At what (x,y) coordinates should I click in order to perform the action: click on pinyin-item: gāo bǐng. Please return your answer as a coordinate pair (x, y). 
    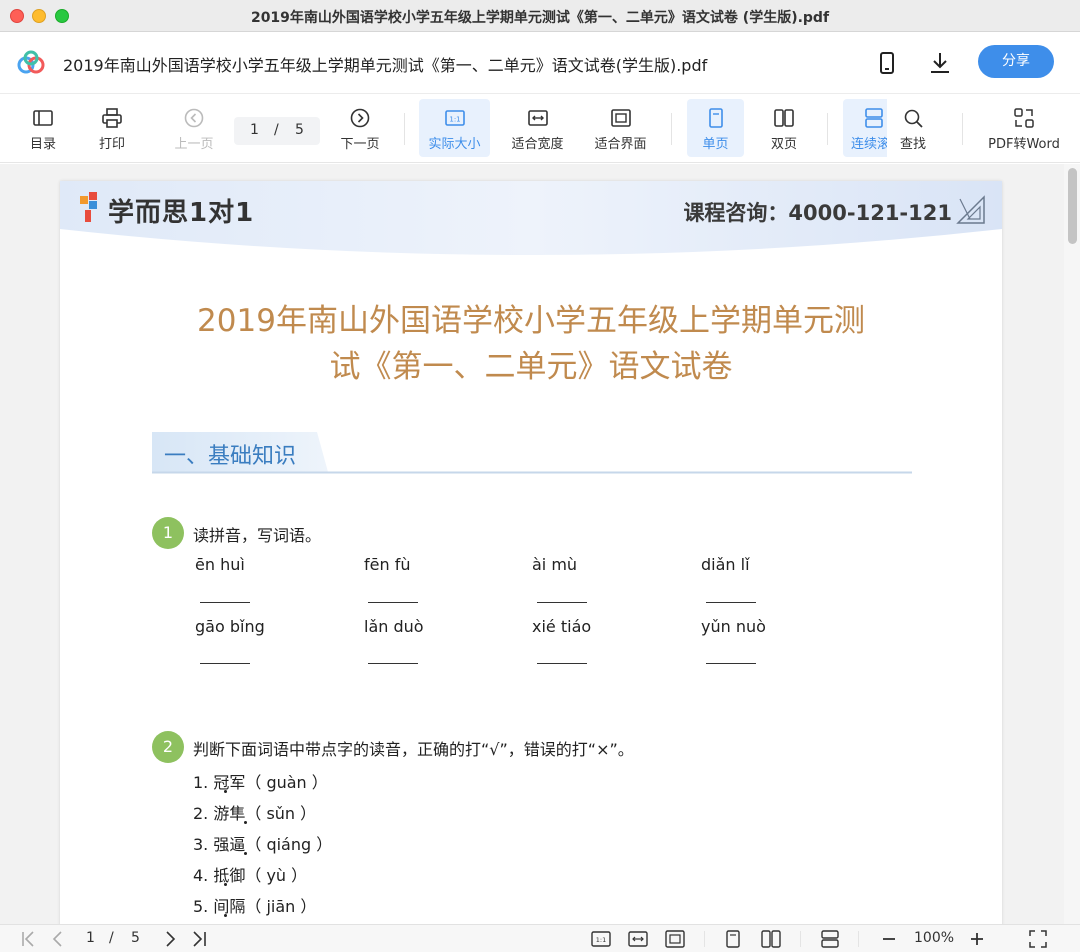
    Looking at the image, I should click on (230, 626).